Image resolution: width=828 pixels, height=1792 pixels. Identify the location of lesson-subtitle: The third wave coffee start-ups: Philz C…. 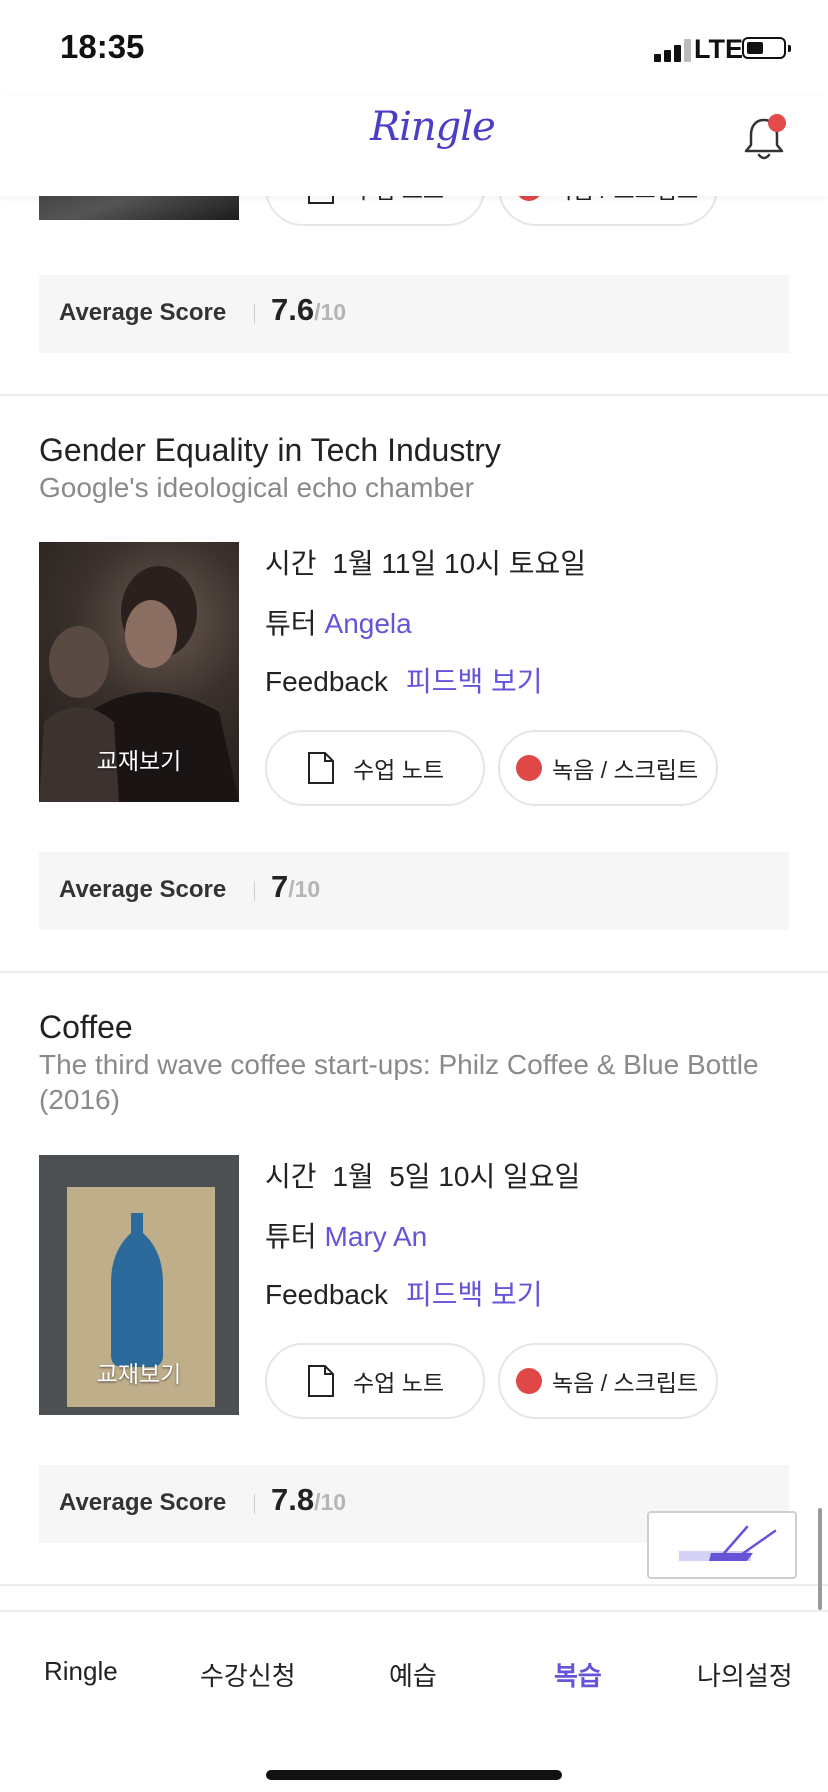
(399, 1082).